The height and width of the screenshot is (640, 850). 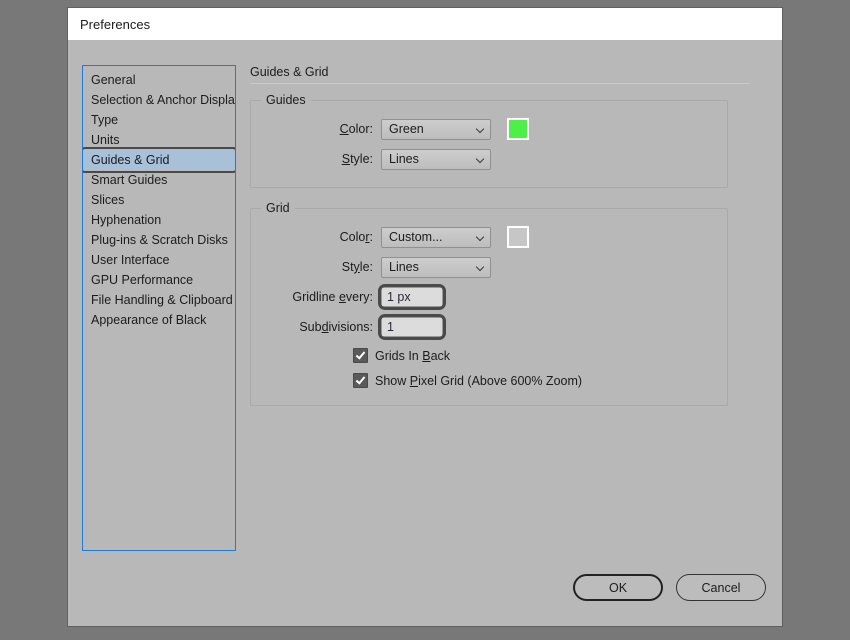 I want to click on guides-style-label: Style:, so click(x=357, y=159).